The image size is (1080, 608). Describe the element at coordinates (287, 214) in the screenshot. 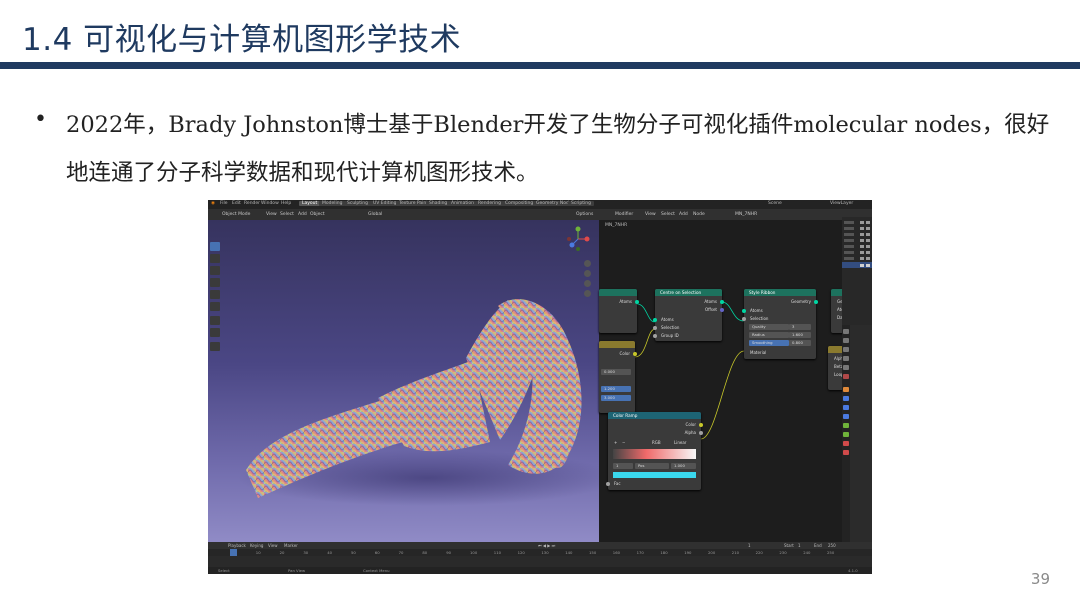

I see `viewport-menu-select: Select` at that location.